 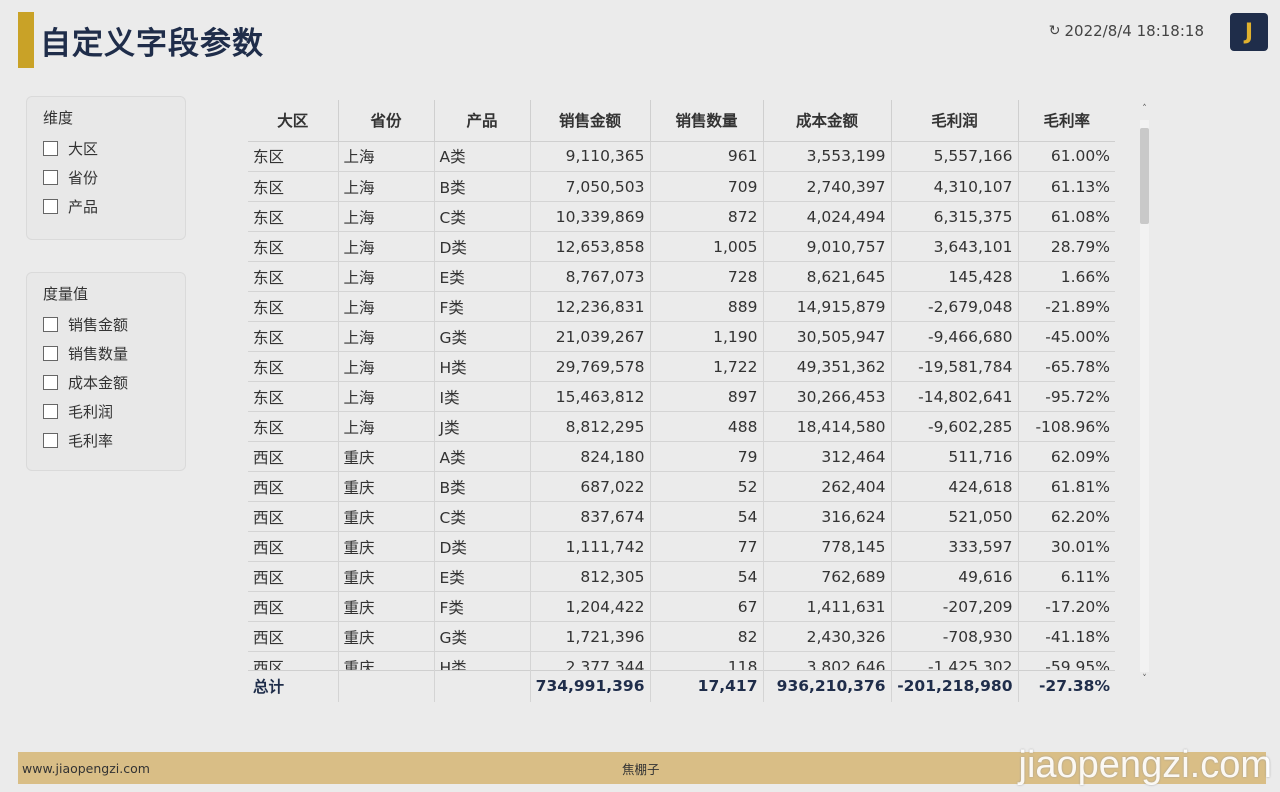 I want to click on table-row: 西区 重庆 C类 837,674 54 316,624 521,050 62.20%, so click(x=681, y=516).